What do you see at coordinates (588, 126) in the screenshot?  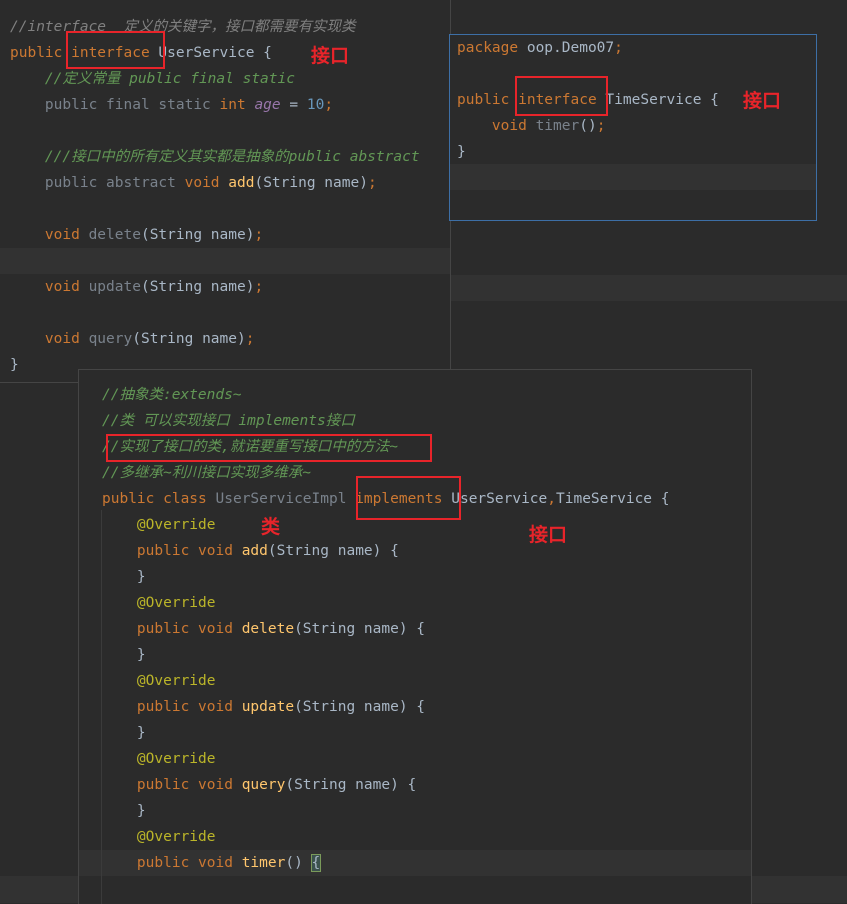 I see `code-token: ()` at bounding box center [588, 126].